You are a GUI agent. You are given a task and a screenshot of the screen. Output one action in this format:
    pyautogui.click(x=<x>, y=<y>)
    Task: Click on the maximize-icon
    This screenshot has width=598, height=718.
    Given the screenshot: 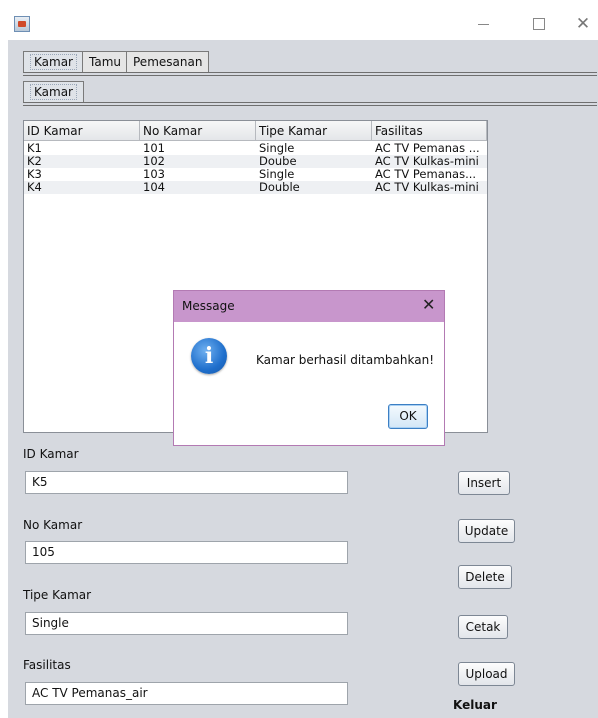 What is the action you would take?
    pyautogui.click(x=539, y=24)
    